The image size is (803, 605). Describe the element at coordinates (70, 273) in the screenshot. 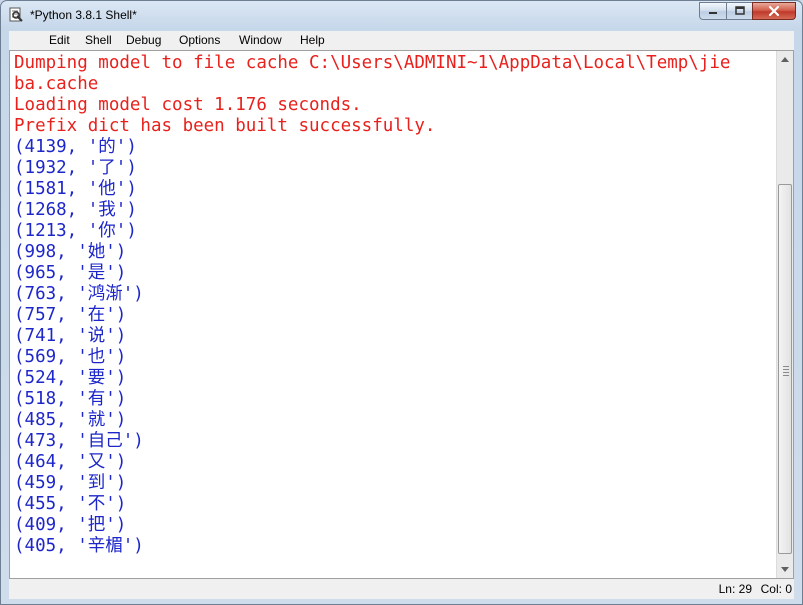

I see `shell-line: (965, '是')` at that location.